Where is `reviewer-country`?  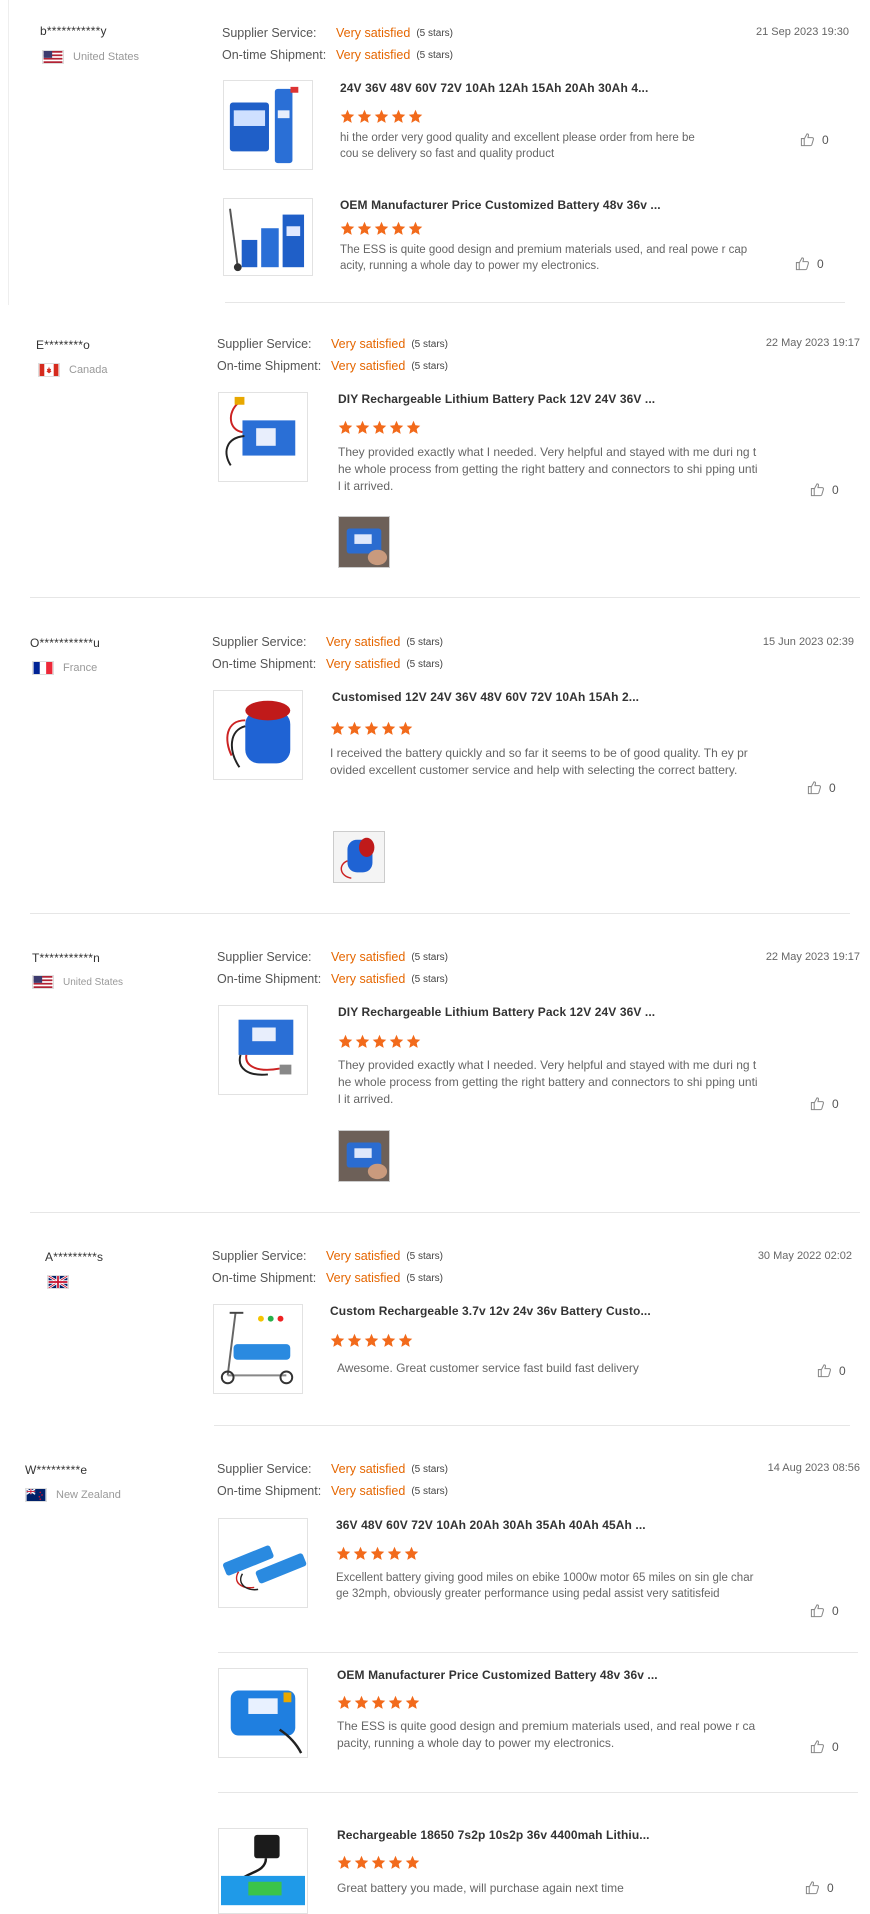 reviewer-country is located at coordinates (62, 1282).